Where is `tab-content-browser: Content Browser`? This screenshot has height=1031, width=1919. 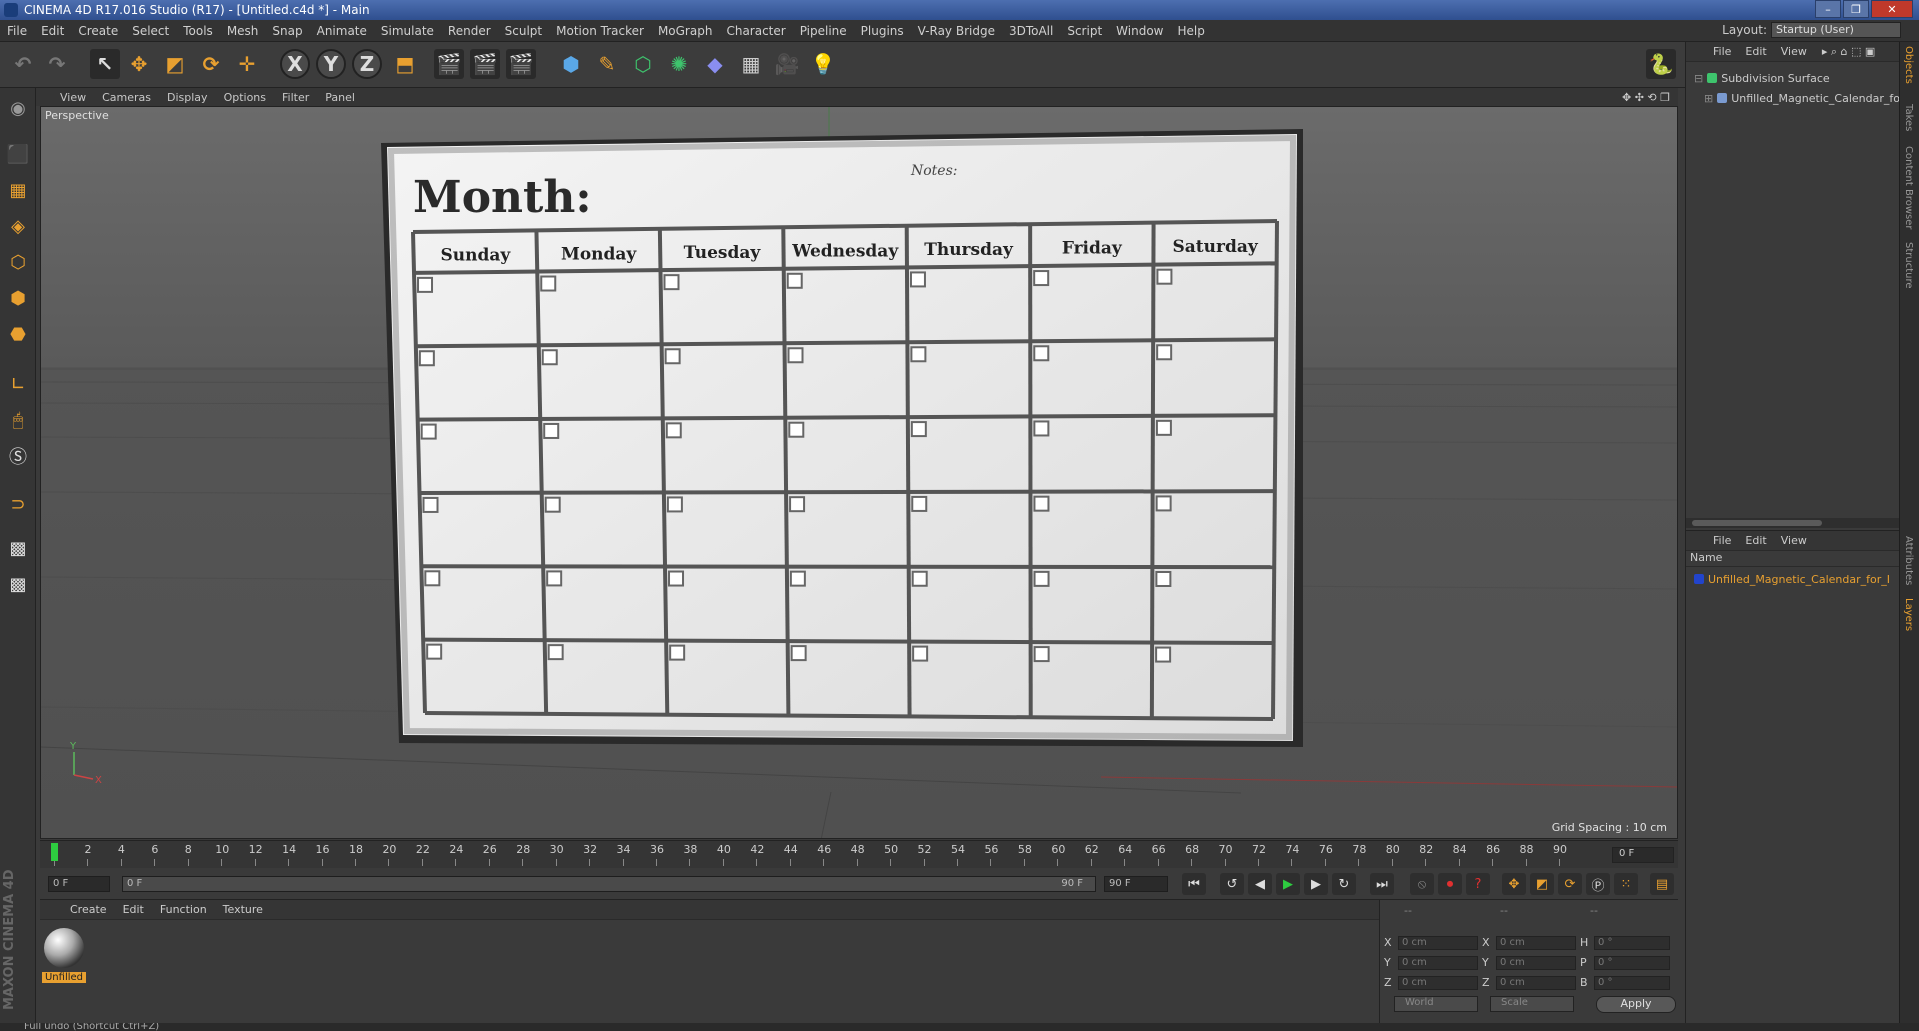 tab-content-browser: Content Browser is located at coordinates (1908, 187).